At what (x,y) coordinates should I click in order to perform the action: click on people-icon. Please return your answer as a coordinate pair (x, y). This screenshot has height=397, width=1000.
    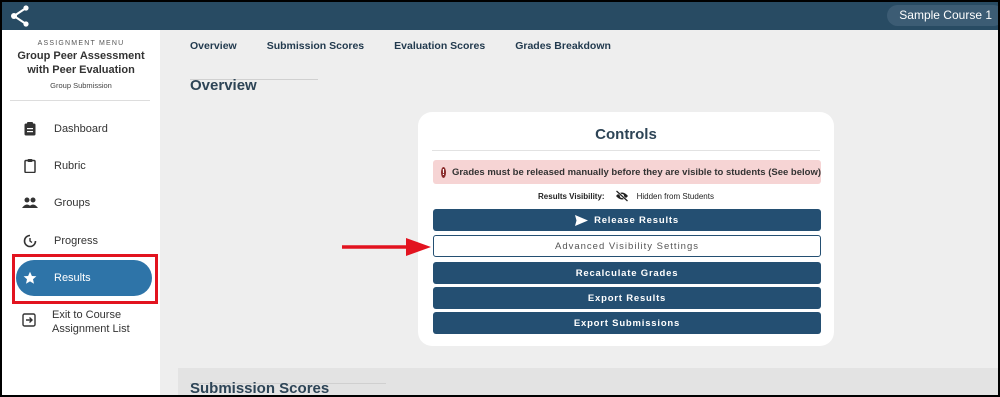
    Looking at the image, I should click on (30, 203).